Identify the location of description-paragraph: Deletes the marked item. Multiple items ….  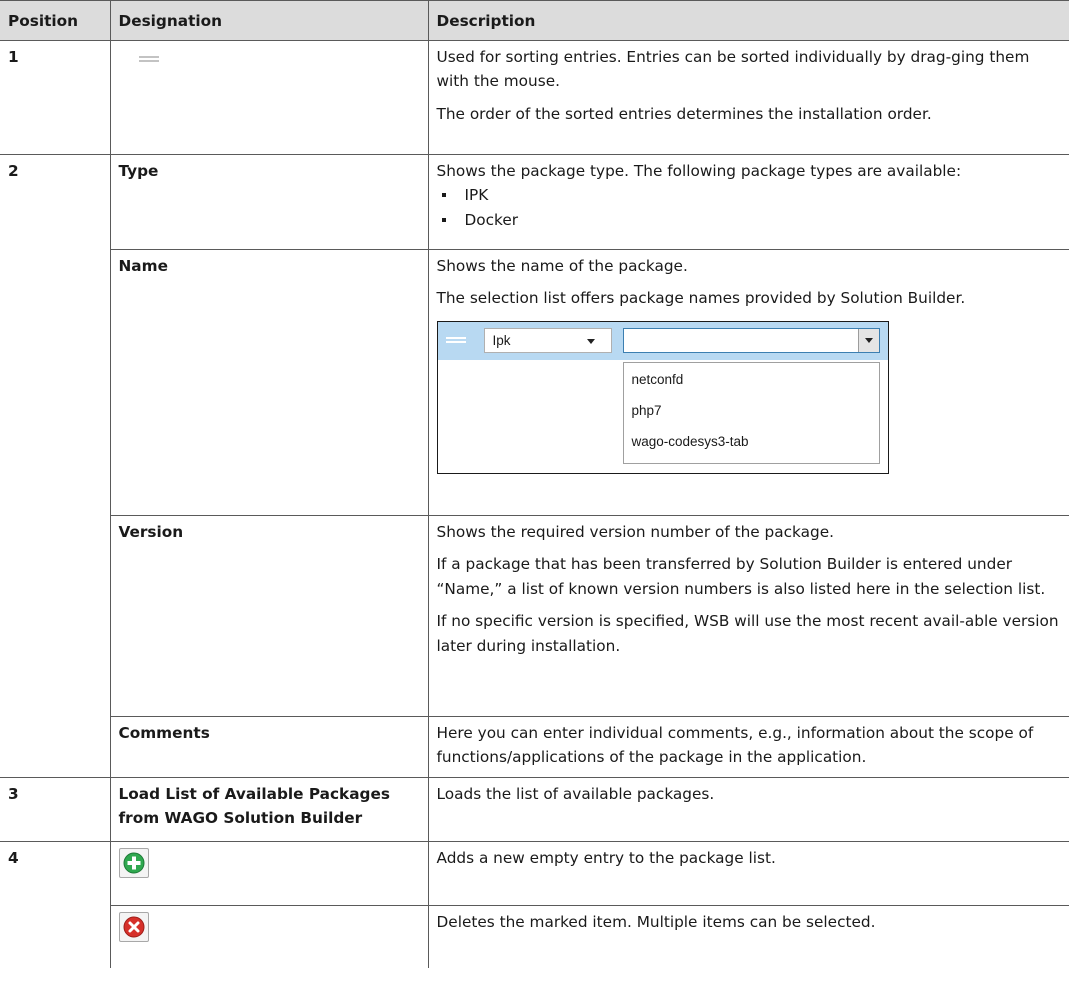
(656, 922).